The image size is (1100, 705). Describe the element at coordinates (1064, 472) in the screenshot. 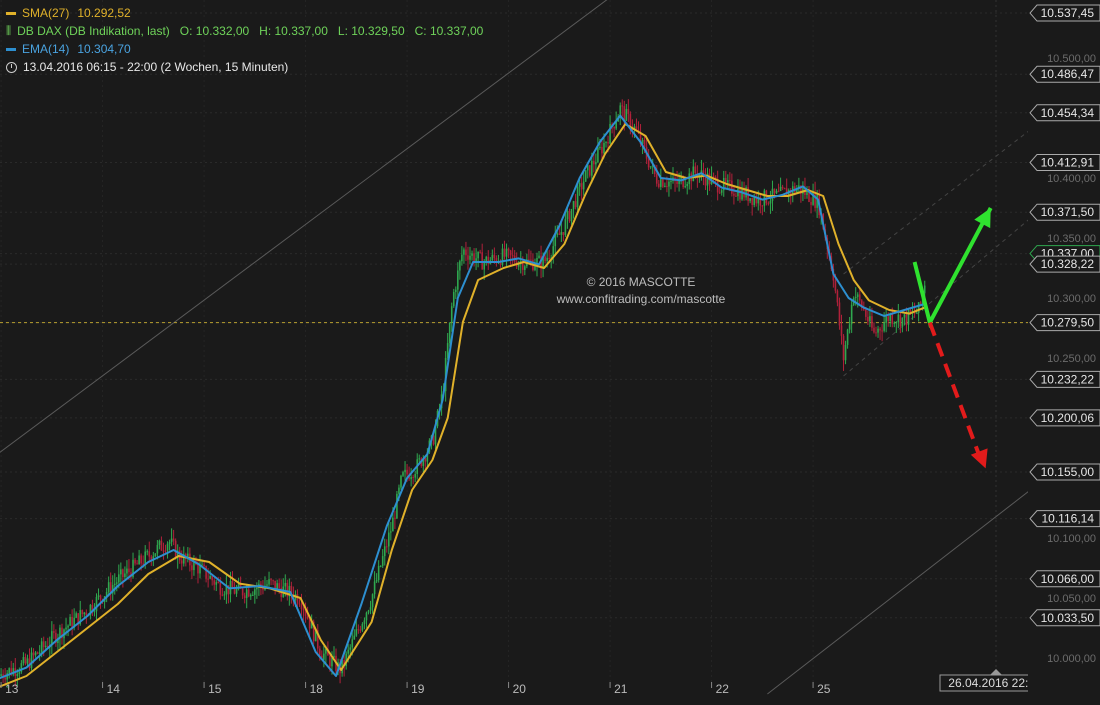

I see `price-label: 10.155,00` at that location.